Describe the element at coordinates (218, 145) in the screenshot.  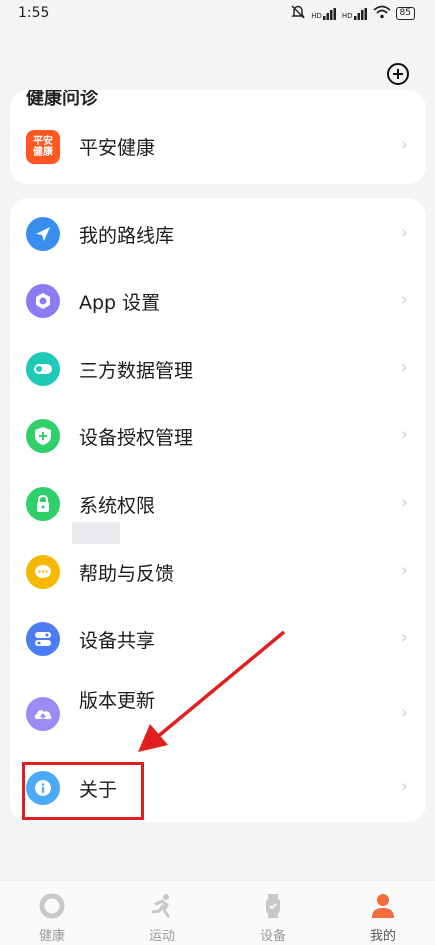
I see `list-item-ping-an-health: 平安 健康 平安健康 ›` at that location.